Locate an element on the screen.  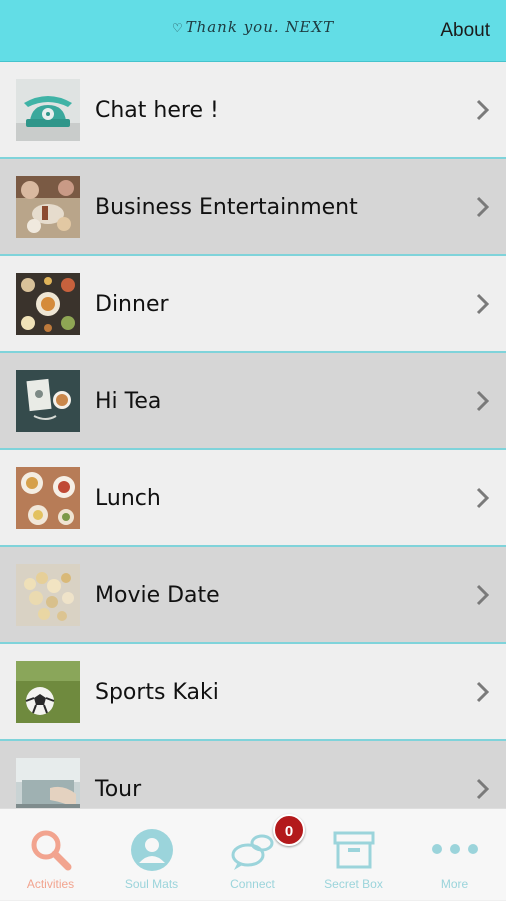
tab-secret-box: Secret Box is located at coordinates (353, 855).